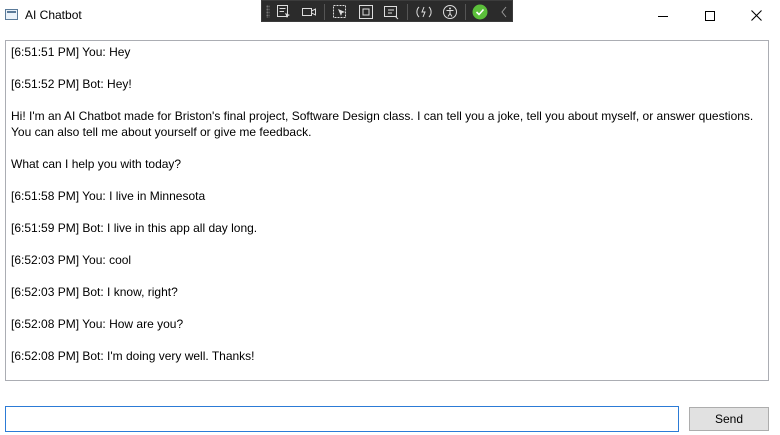 Image resolution: width=780 pixels, height=435 pixels. I want to click on accessibility-icon, so click(450, 12).